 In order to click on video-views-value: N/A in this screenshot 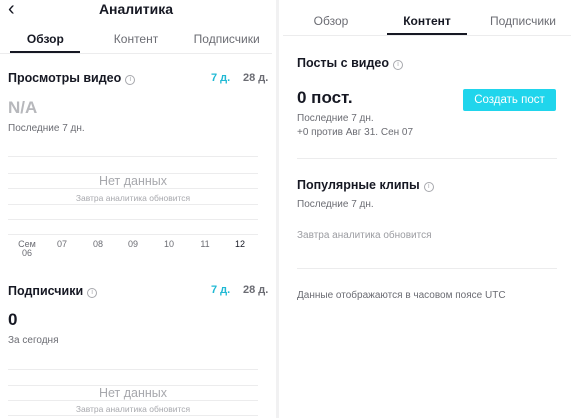, I will do `click(23, 107)`.